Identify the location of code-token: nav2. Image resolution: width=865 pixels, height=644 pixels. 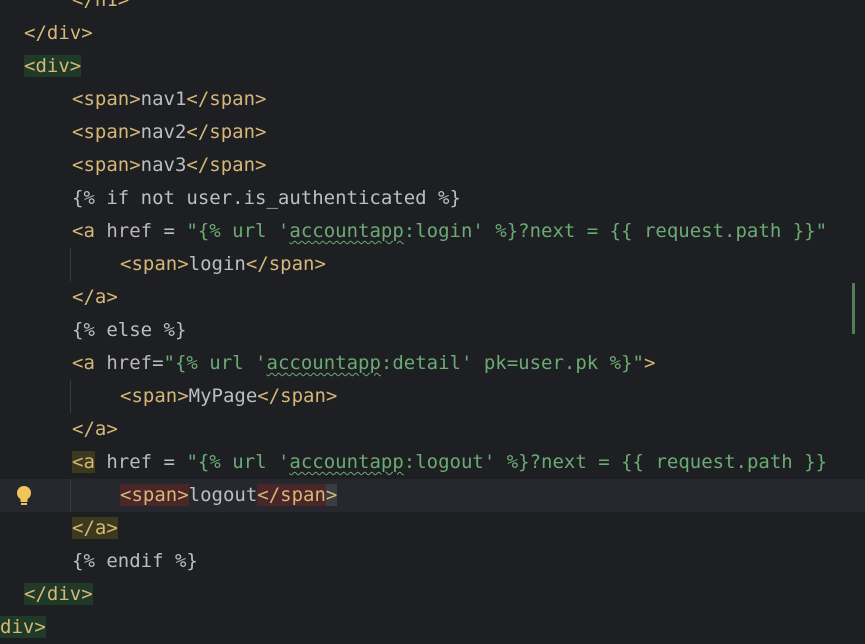
(163, 132).